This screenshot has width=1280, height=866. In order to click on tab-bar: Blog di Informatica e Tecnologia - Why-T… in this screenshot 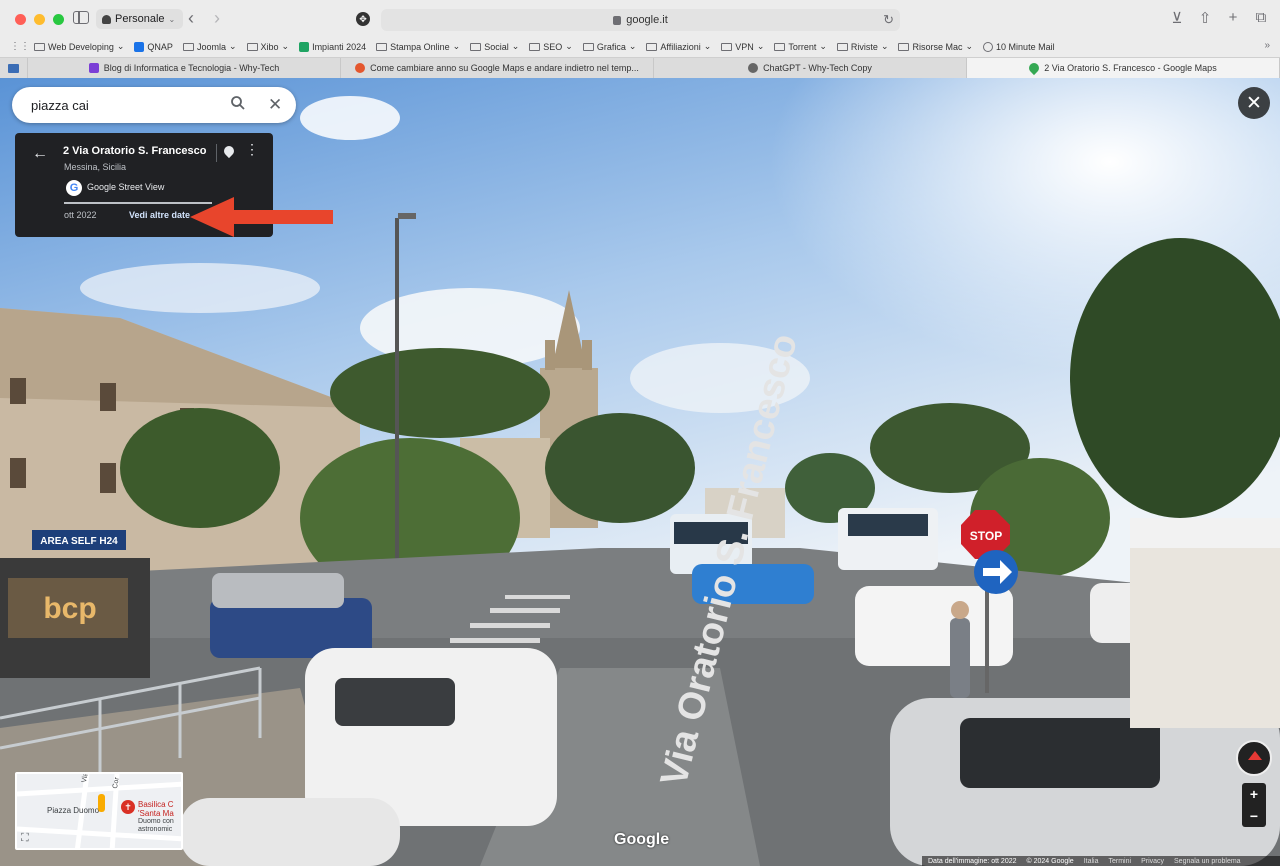, I will do `click(640, 67)`.